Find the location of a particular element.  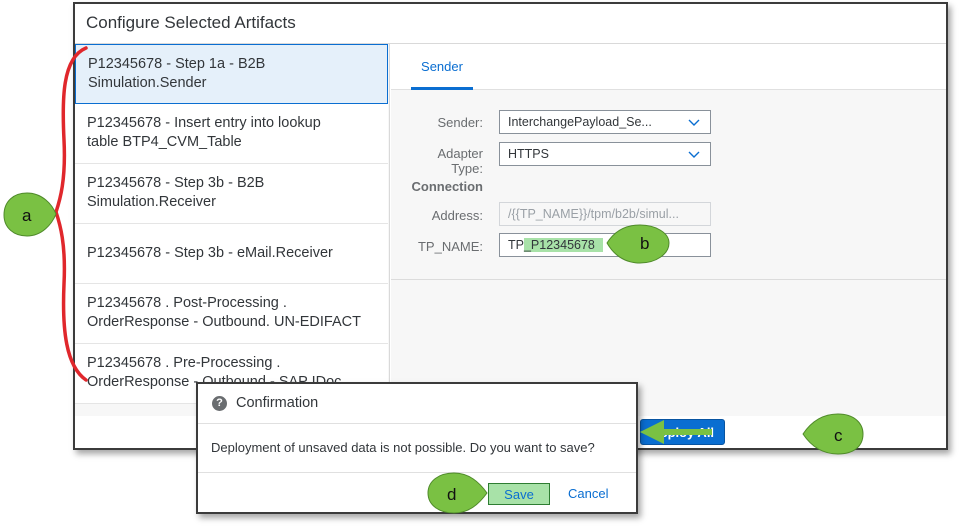

confirmation-header: ? Confirmation is located at coordinates (417, 404).